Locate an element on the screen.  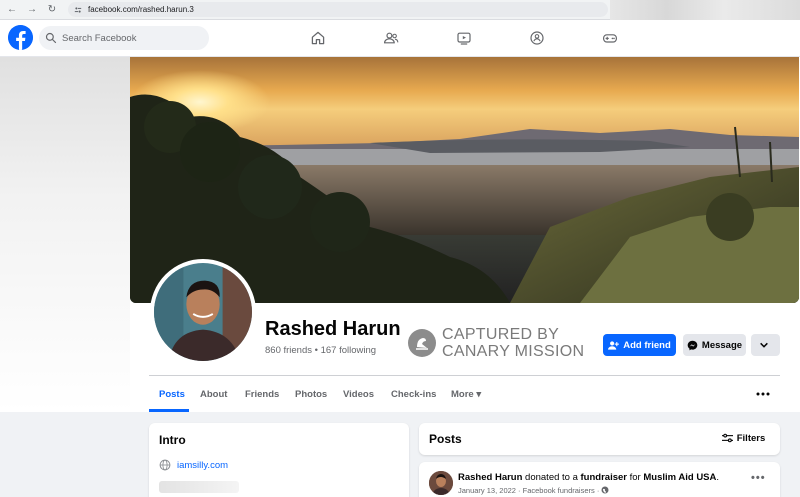
posts-title: Posts is located at coordinates (445, 439).